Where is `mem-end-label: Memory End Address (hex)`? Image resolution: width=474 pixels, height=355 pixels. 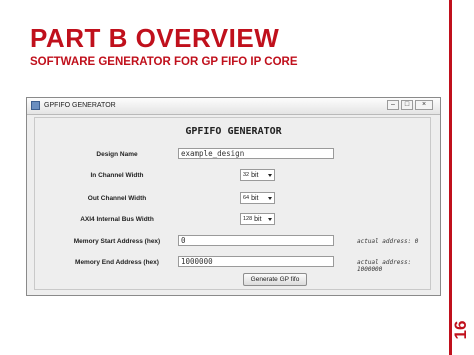
mem-end-label: Memory End Address (hex) is located at coordinates (117, 262).